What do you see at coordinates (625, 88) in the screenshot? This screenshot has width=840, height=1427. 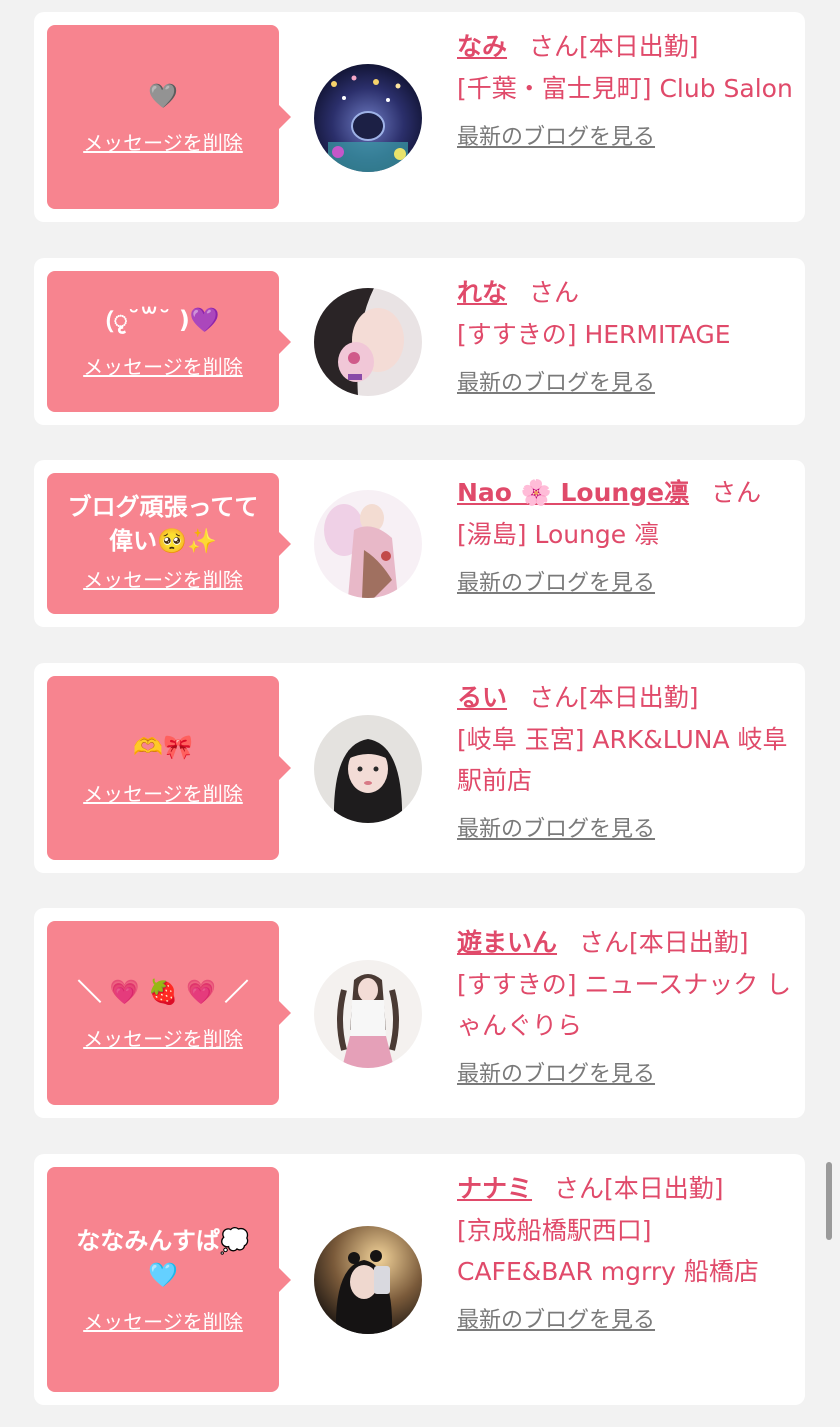 I see `shop-info: [千葉・富士見町] Club Salon` at bounding box center [625, 88].